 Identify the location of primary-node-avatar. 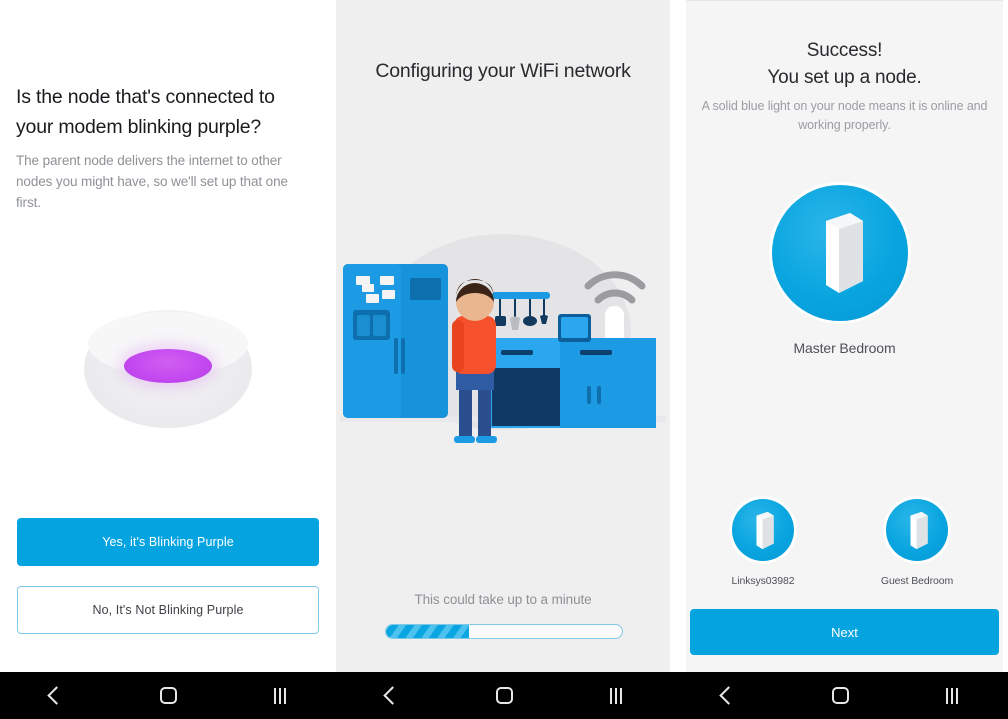
(840, 253).